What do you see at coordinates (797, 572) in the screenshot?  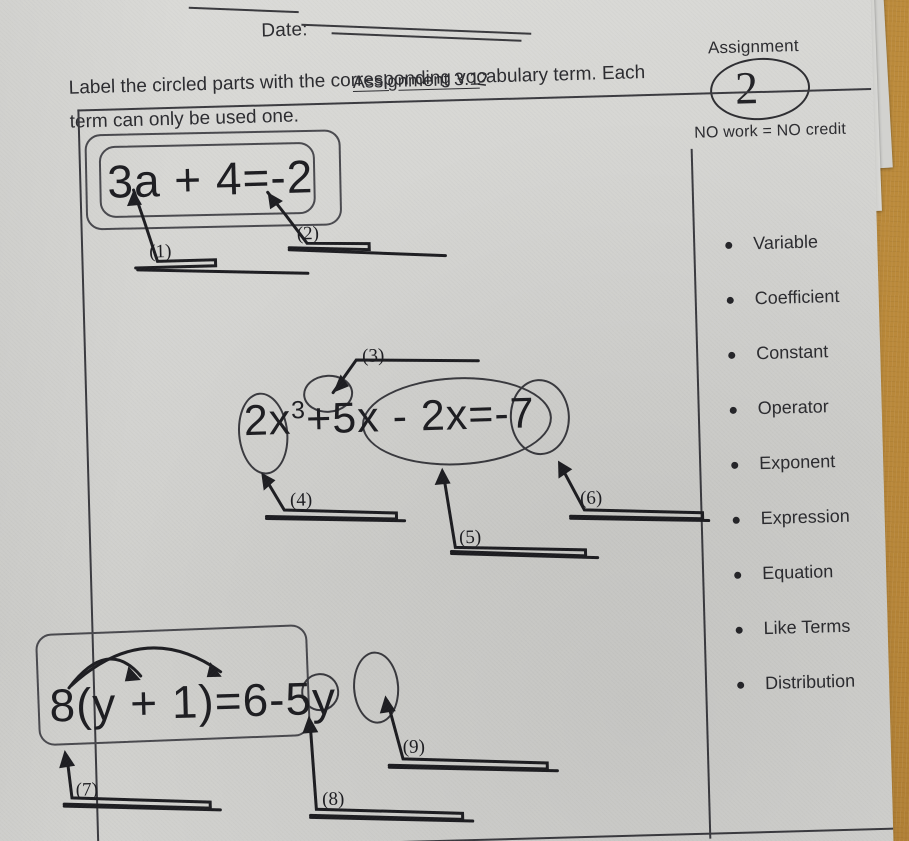 I see `vocab-label: Equation` at bounding box center [797, 572].